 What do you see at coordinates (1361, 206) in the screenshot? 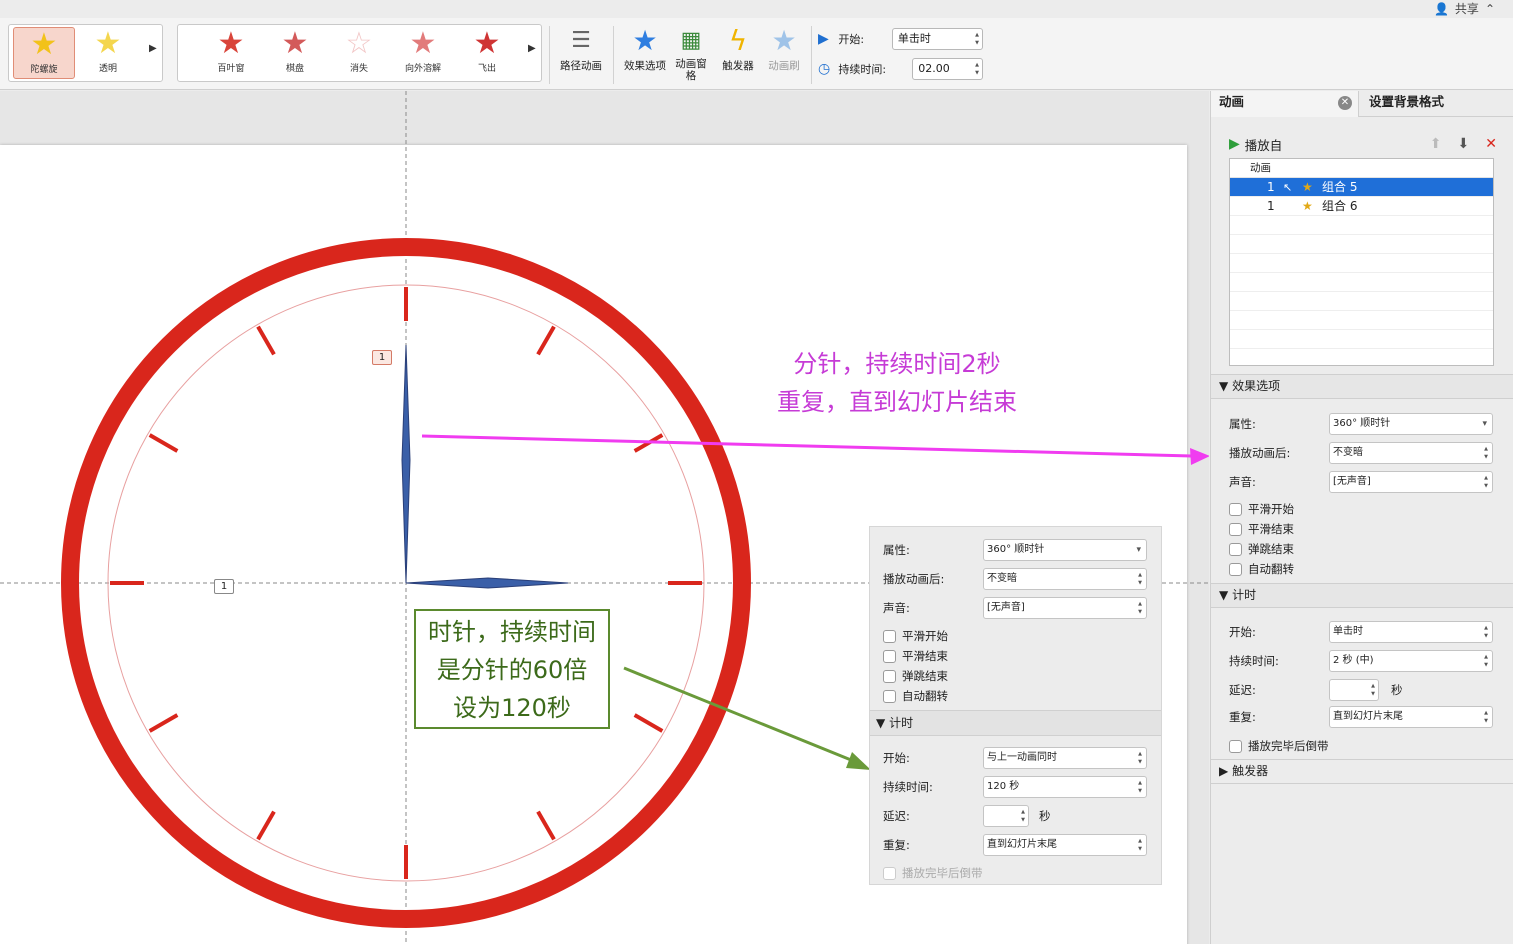
I see `animation-list-item: 1 ★ 组合 6` at bounding box center [1361, 206].